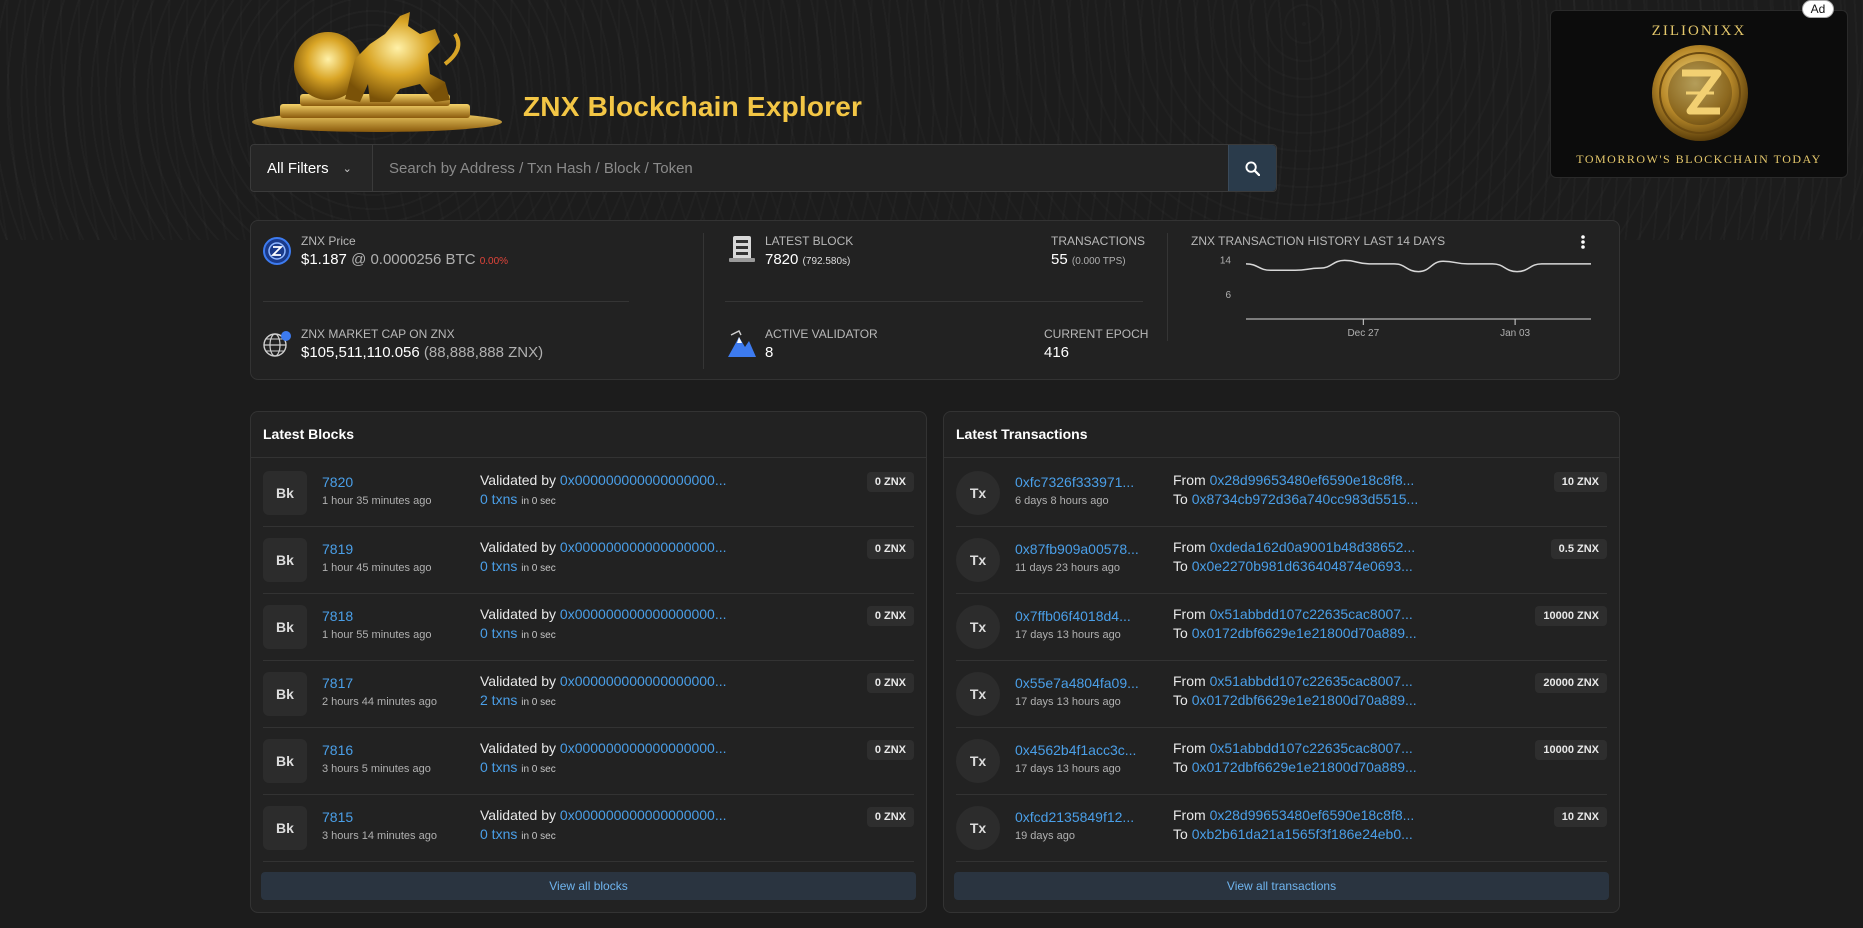 The height and width of the screenshot is (928, 1863). I want to click on block-number-link: 7818, so click(337, 616).